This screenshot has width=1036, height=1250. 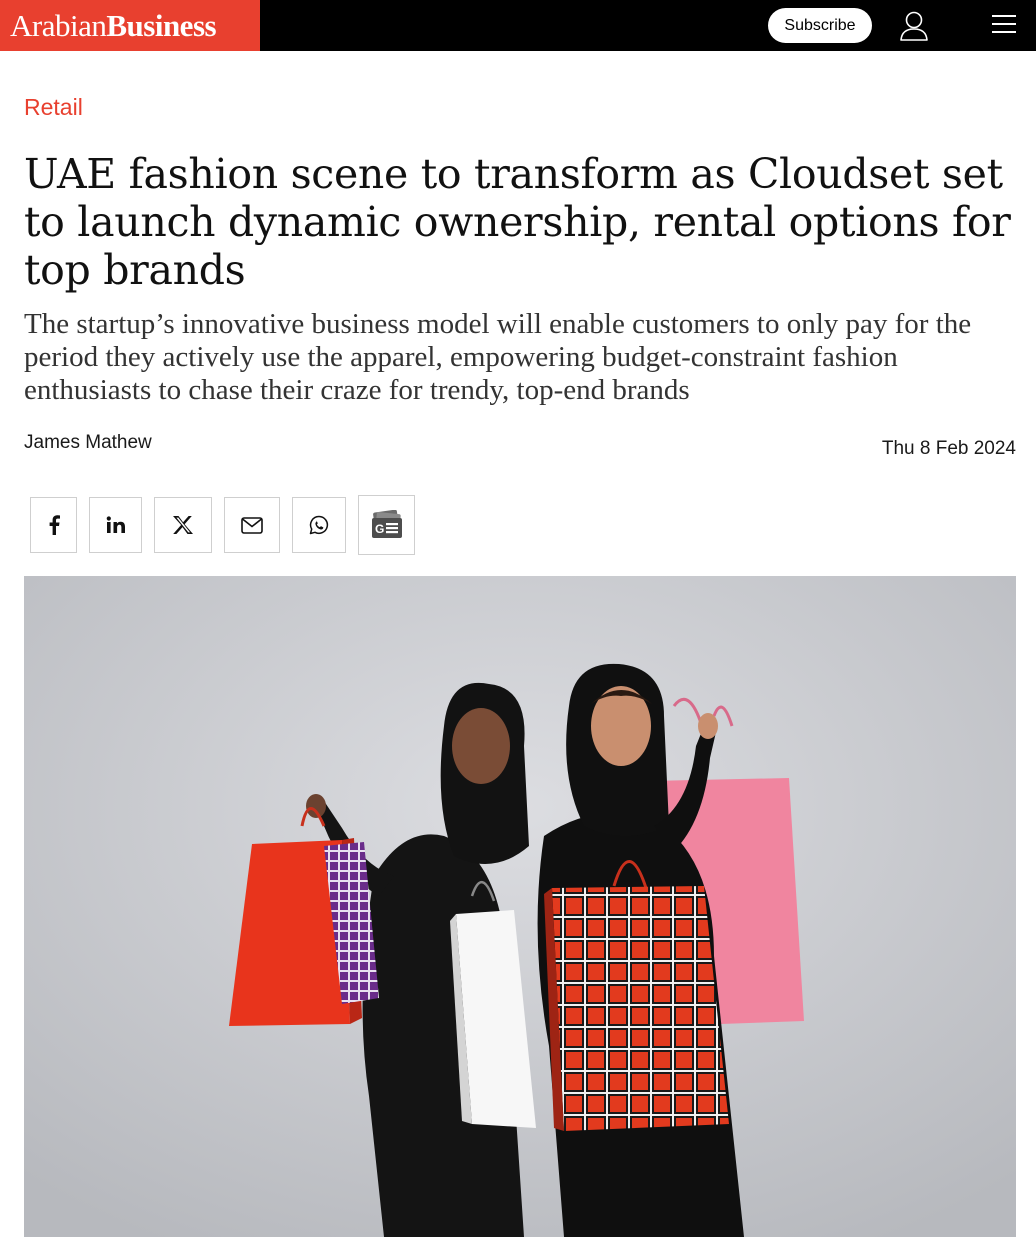 I want to click on logo-text-business: Business, so click(x=161, y=25).